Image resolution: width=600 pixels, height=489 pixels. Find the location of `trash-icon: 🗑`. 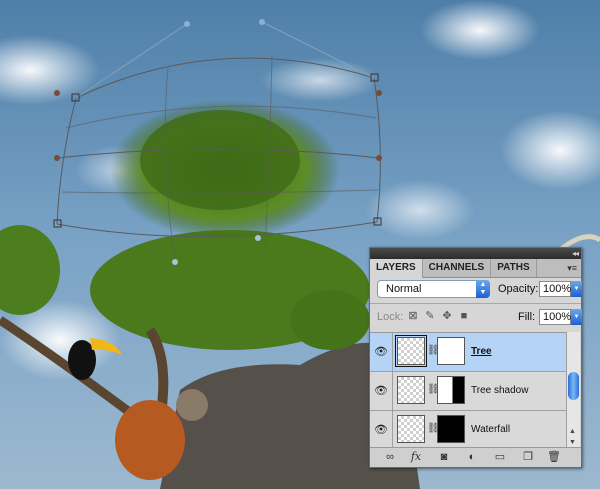

trash-icon: 🗑 is located at coordinates (554, 457).